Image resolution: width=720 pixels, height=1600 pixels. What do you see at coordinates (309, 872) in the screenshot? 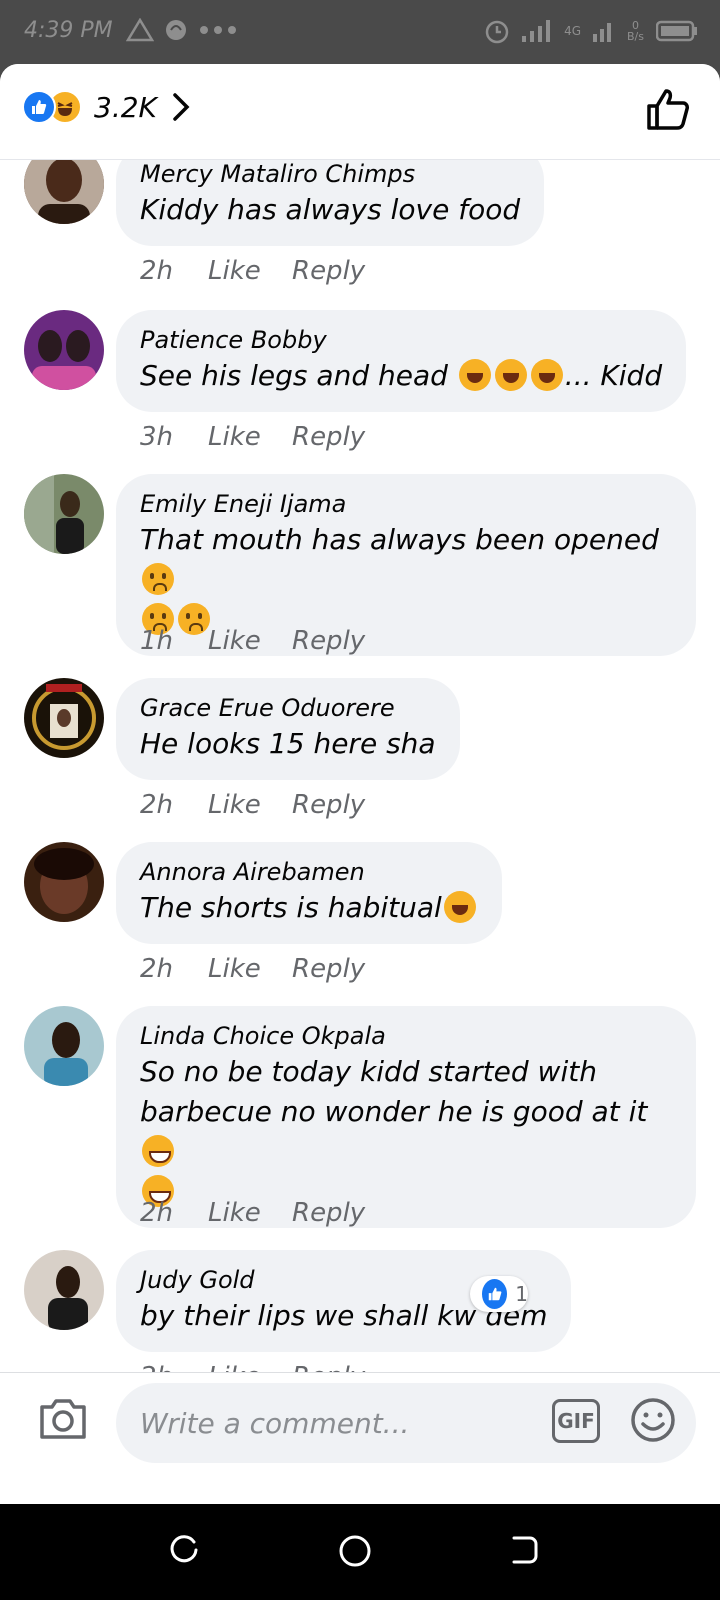
I see `comment-author: Annora Airebamen` at bounding box center [309, 872].